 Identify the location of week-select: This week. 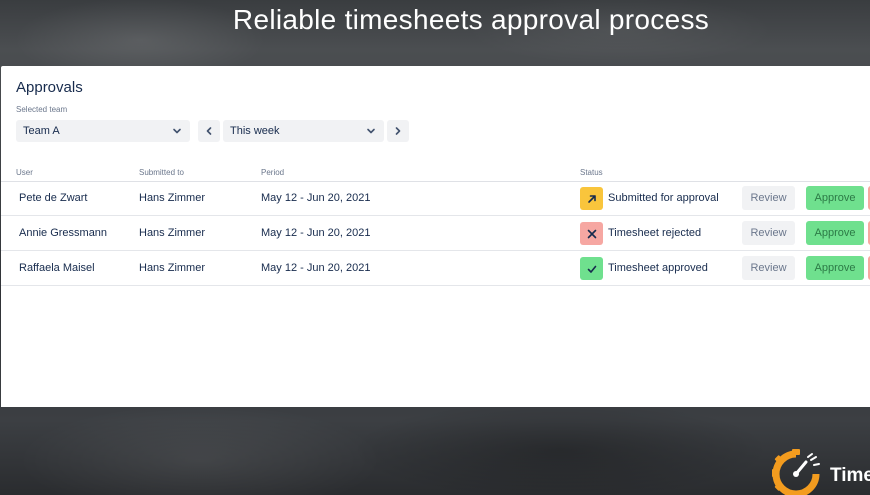
(303, 131).